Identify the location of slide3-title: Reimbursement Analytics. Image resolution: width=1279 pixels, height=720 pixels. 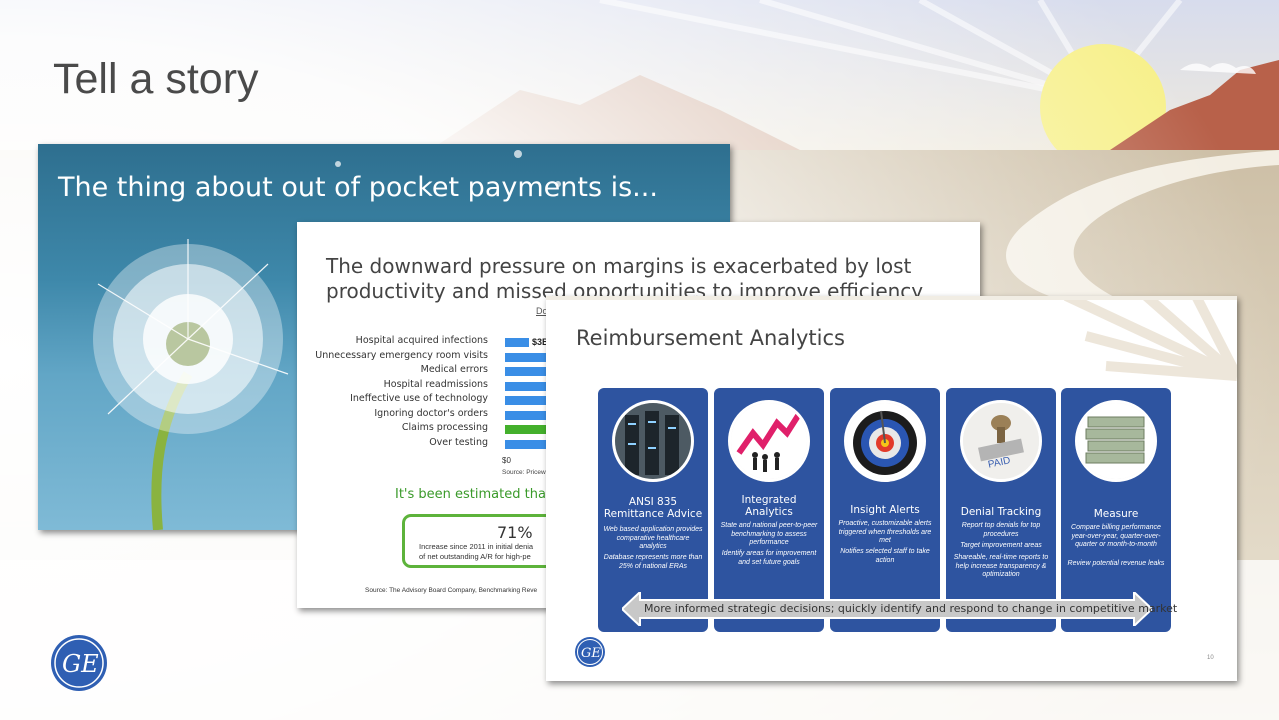
(710, 338).